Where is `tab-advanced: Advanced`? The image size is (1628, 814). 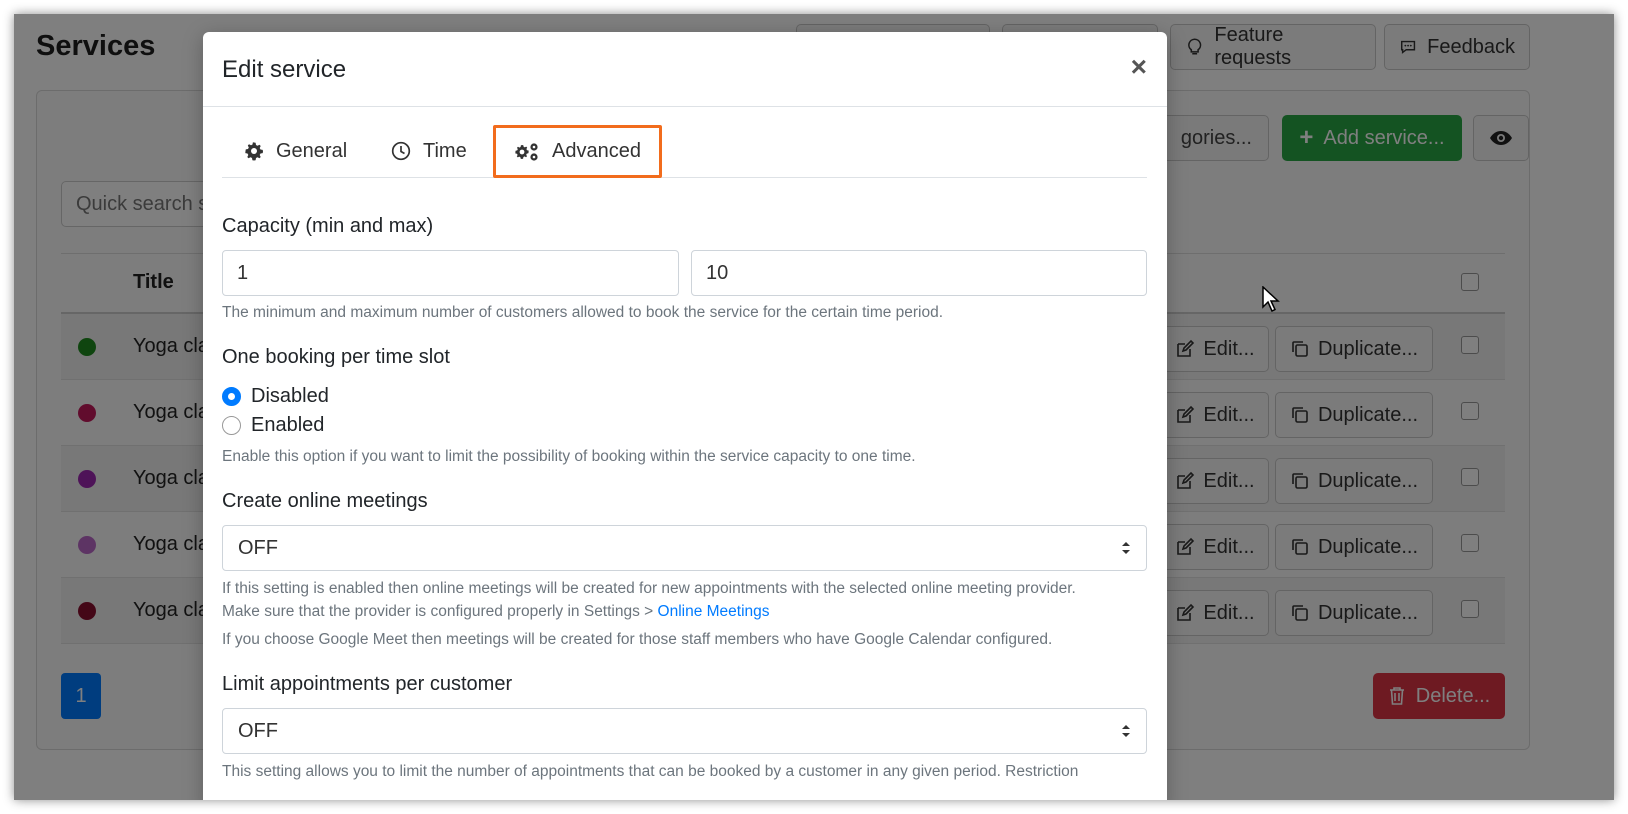
tab-advanced: Advanced is located at coordinates (577, 151).